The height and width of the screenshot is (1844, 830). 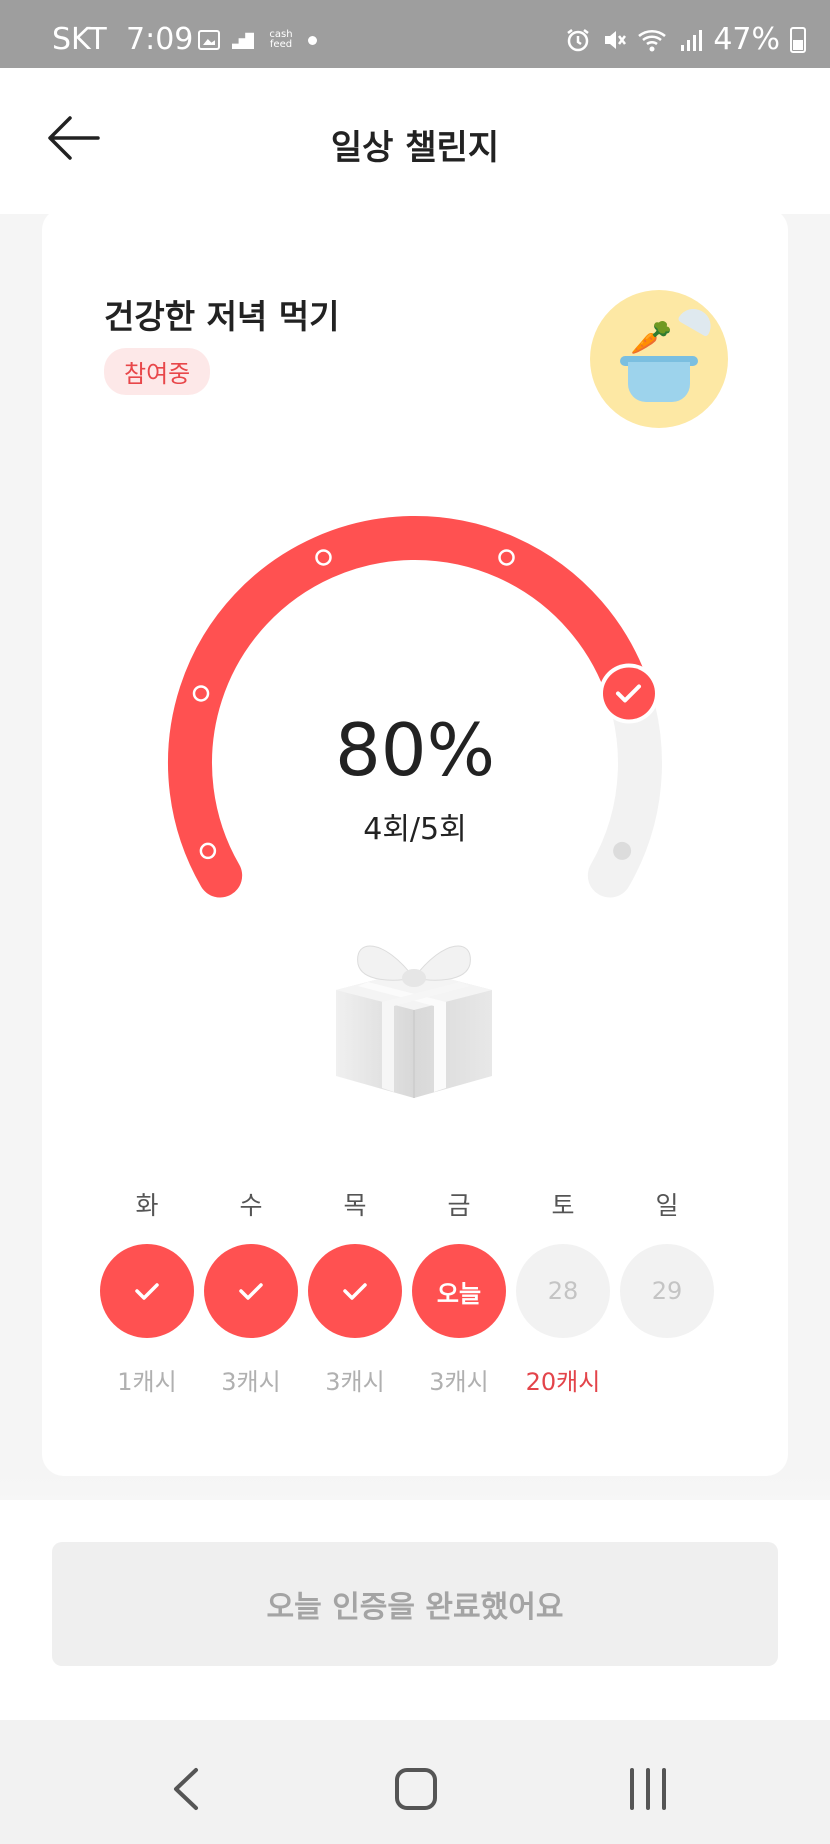 I want to click on day-date: 28, so click(x=563, y=1291).